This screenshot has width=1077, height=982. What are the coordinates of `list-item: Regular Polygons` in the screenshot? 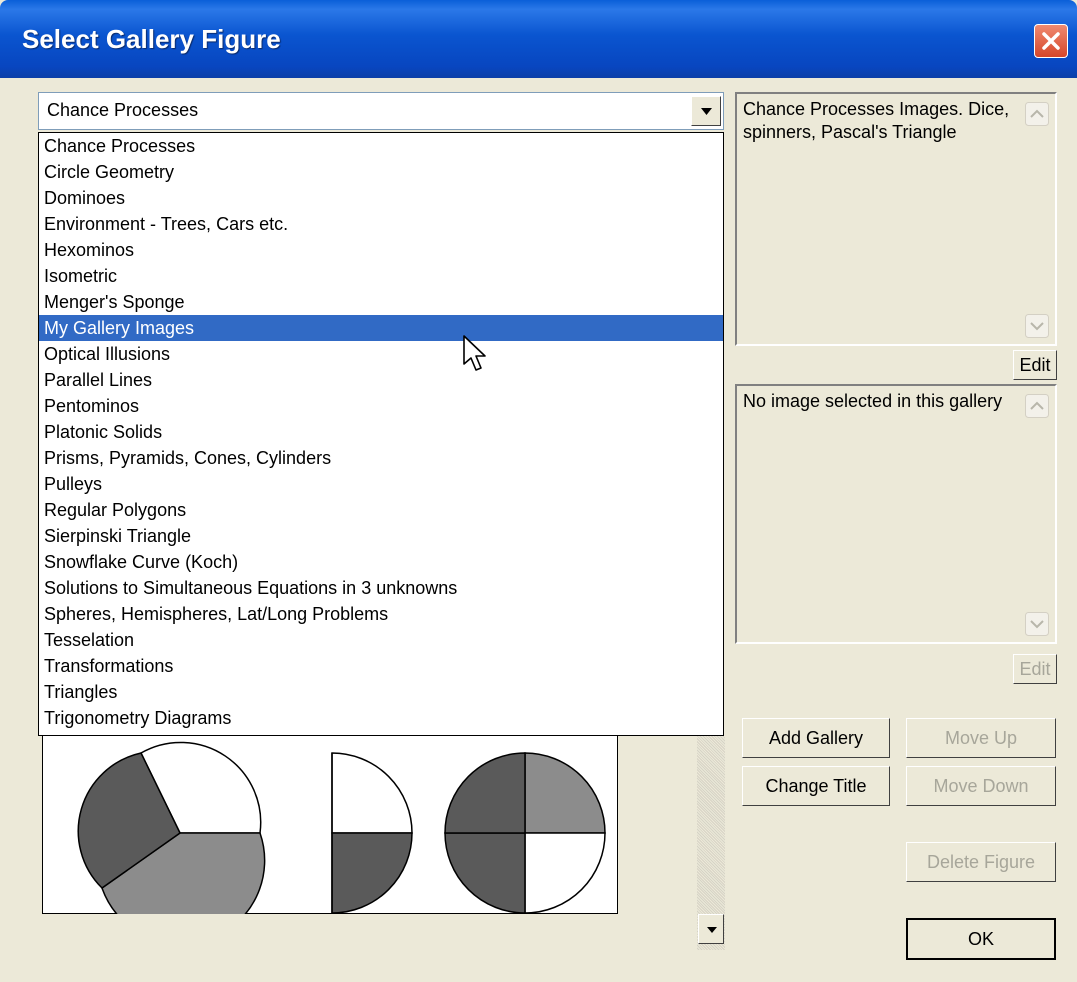 It's located at (381, 510).